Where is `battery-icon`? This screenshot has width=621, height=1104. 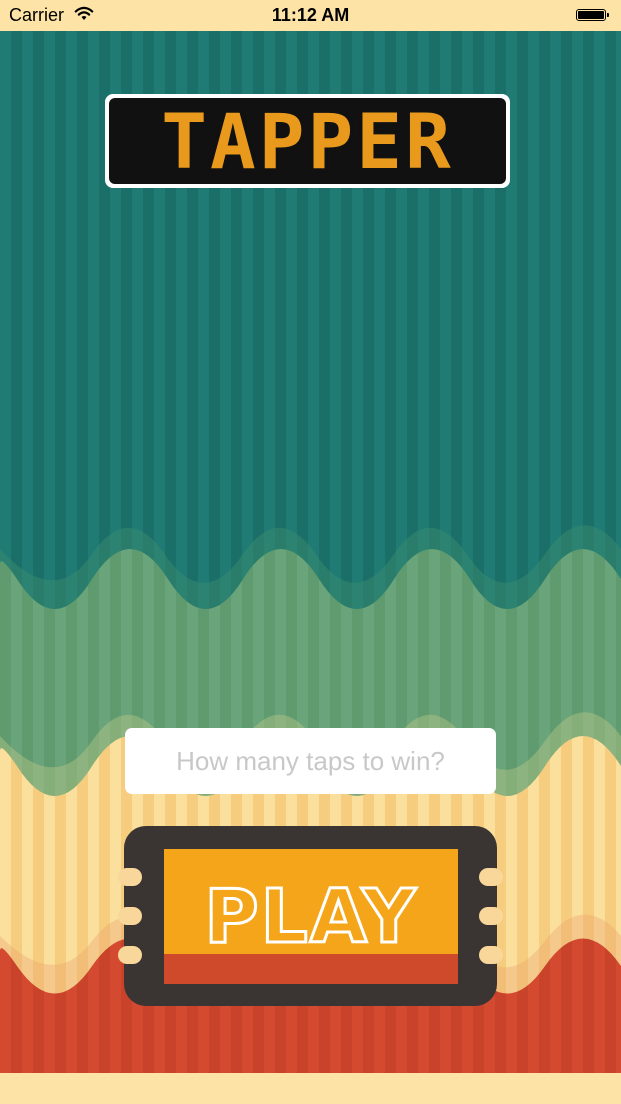
battery-icon is located at coordinates (592, 15).